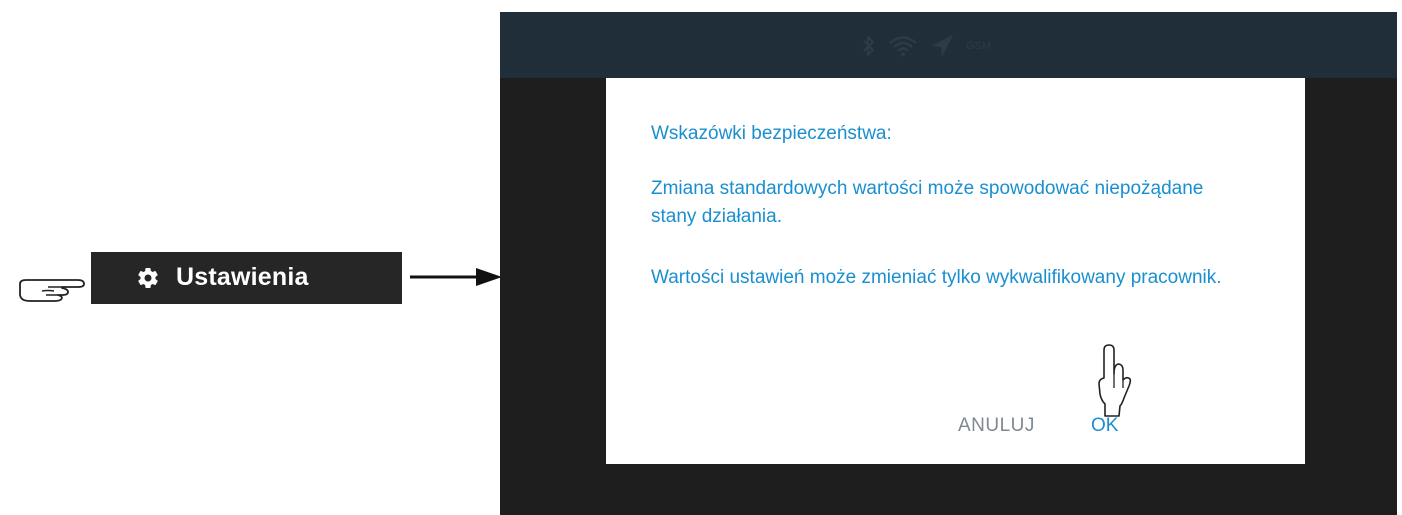 Image resolution: width=1402 pixels, height=515 pixels. What do you see at coordinates (456, 277) in the screenshot?
I see `arrow-right-icon` at bounding box center [456, 277].